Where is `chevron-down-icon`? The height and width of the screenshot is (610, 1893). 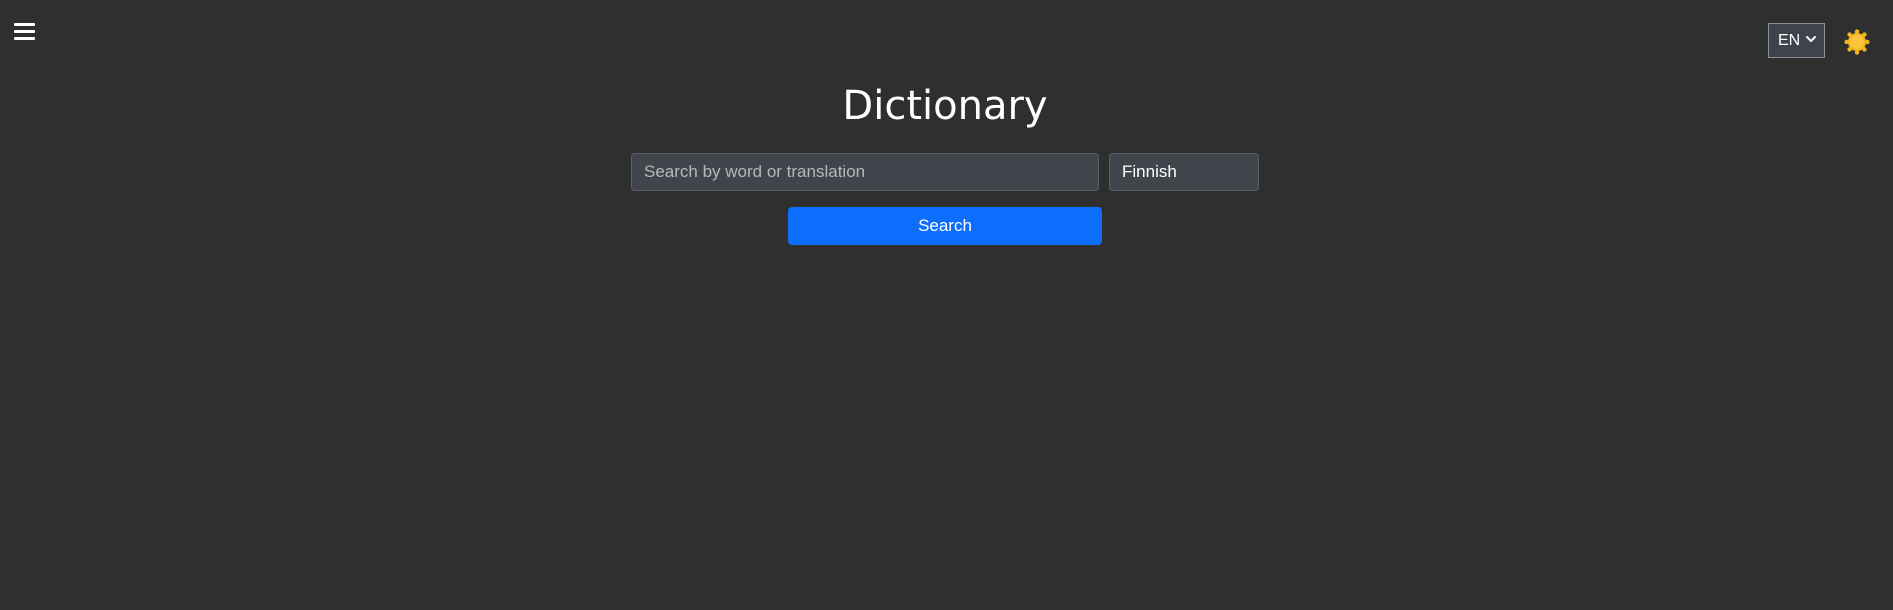
chevron-down-icon is located at coordinates (1811, 39).